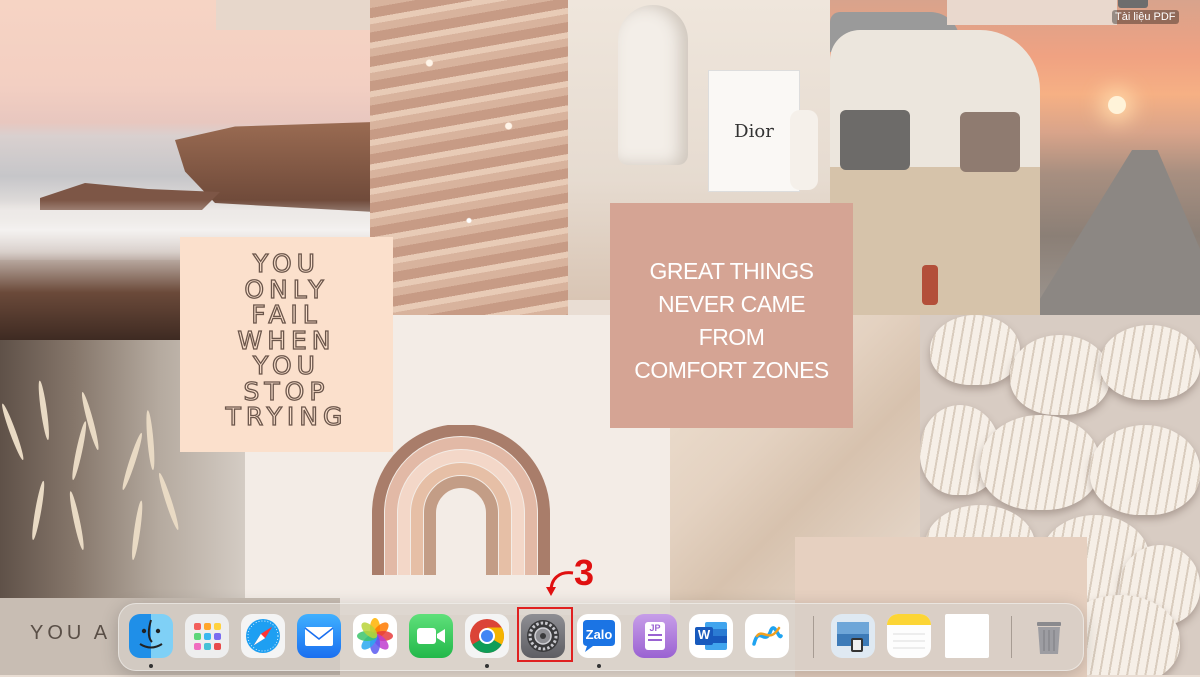  I want to click on word-icon: W, so click(711, 636).